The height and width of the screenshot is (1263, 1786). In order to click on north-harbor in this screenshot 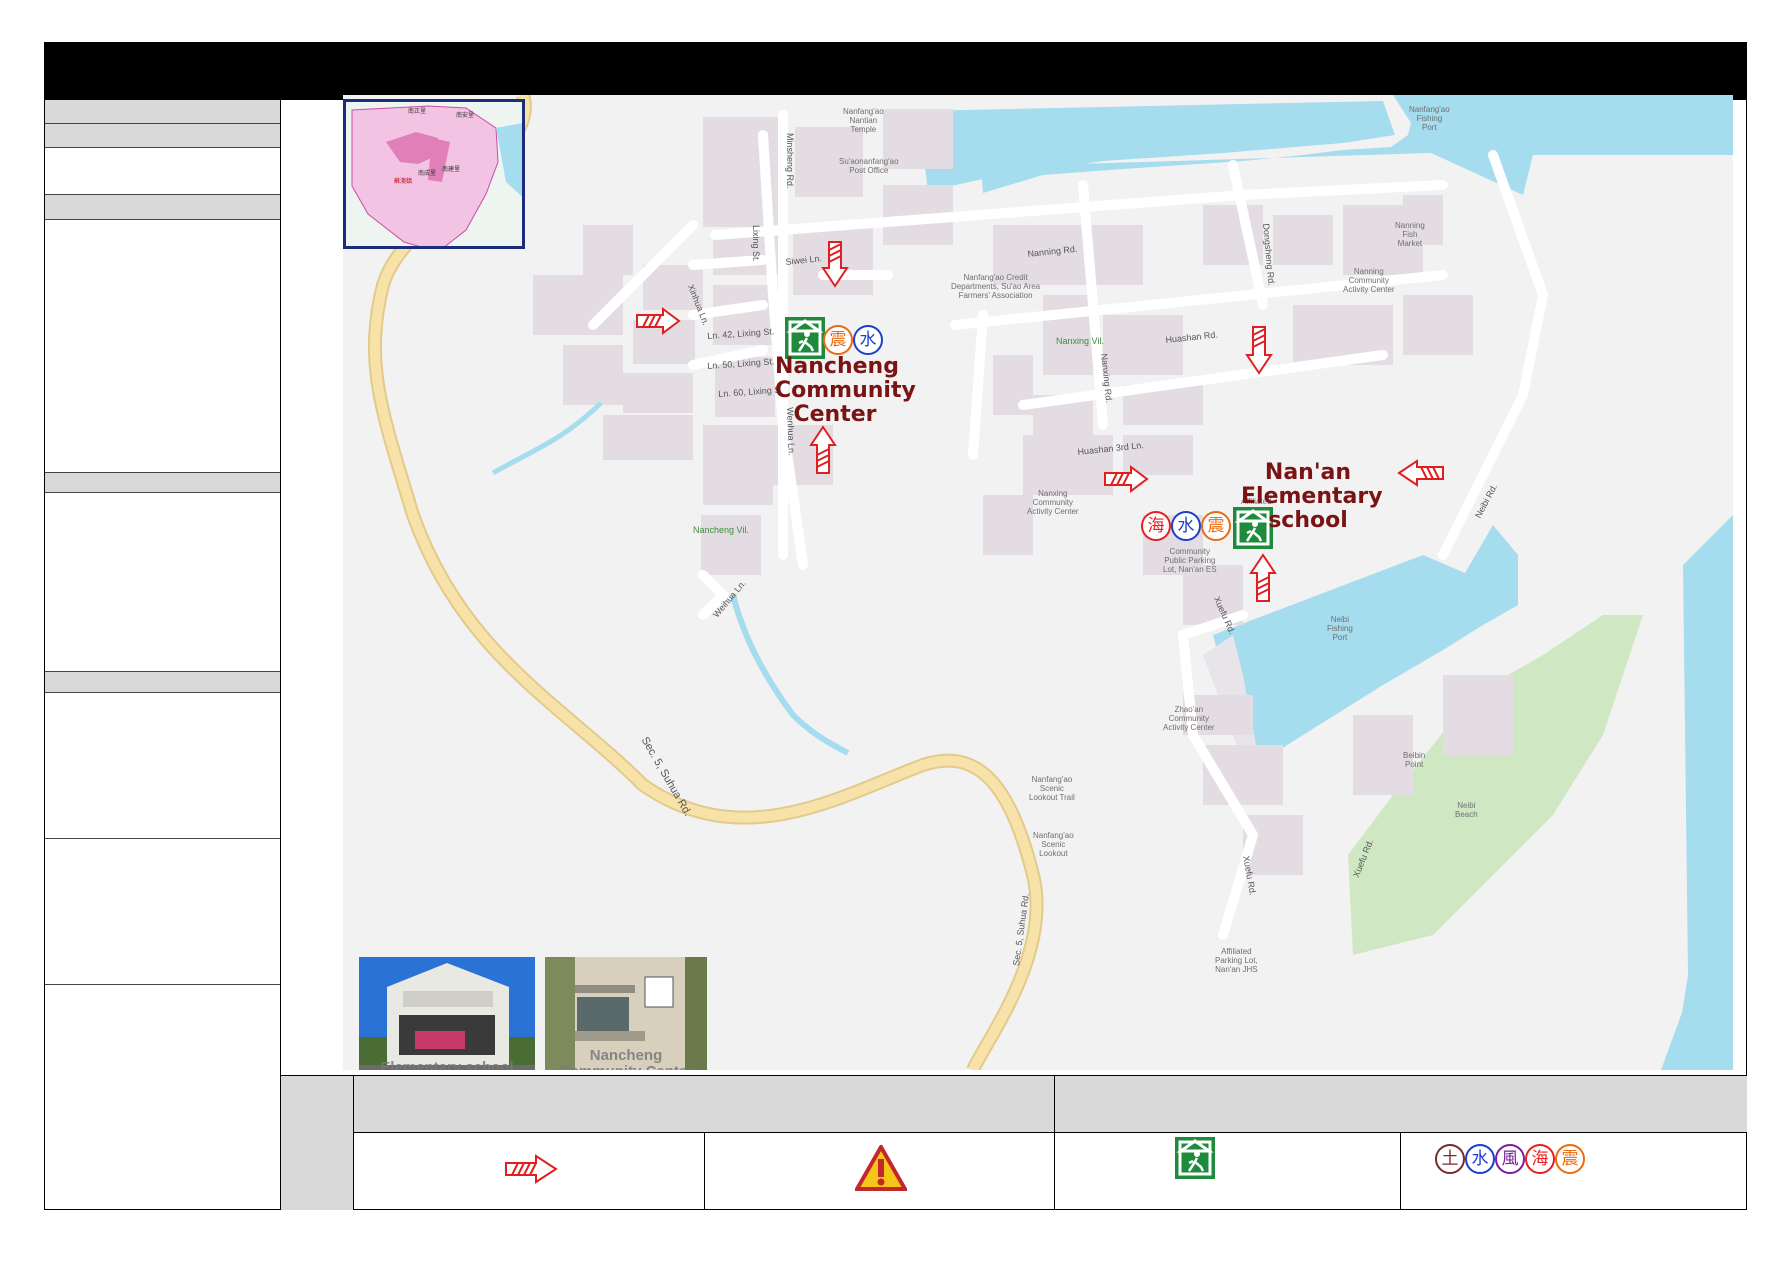, I will do `click(1156, 146)`.